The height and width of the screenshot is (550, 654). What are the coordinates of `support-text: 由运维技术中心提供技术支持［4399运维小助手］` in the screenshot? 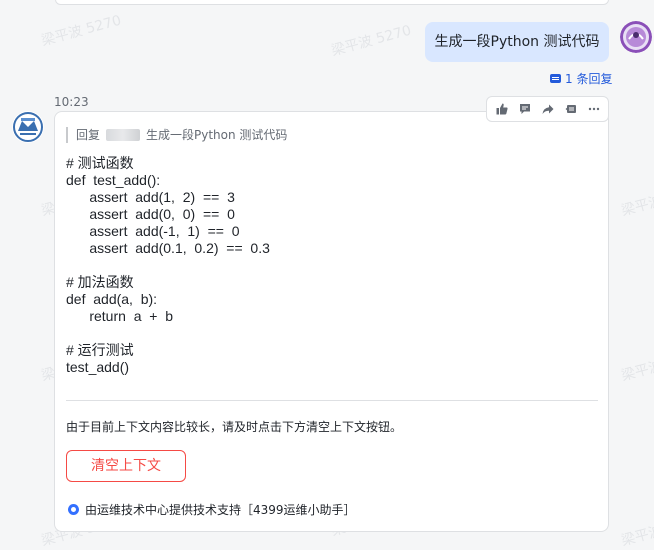 It's located at (220, 510).